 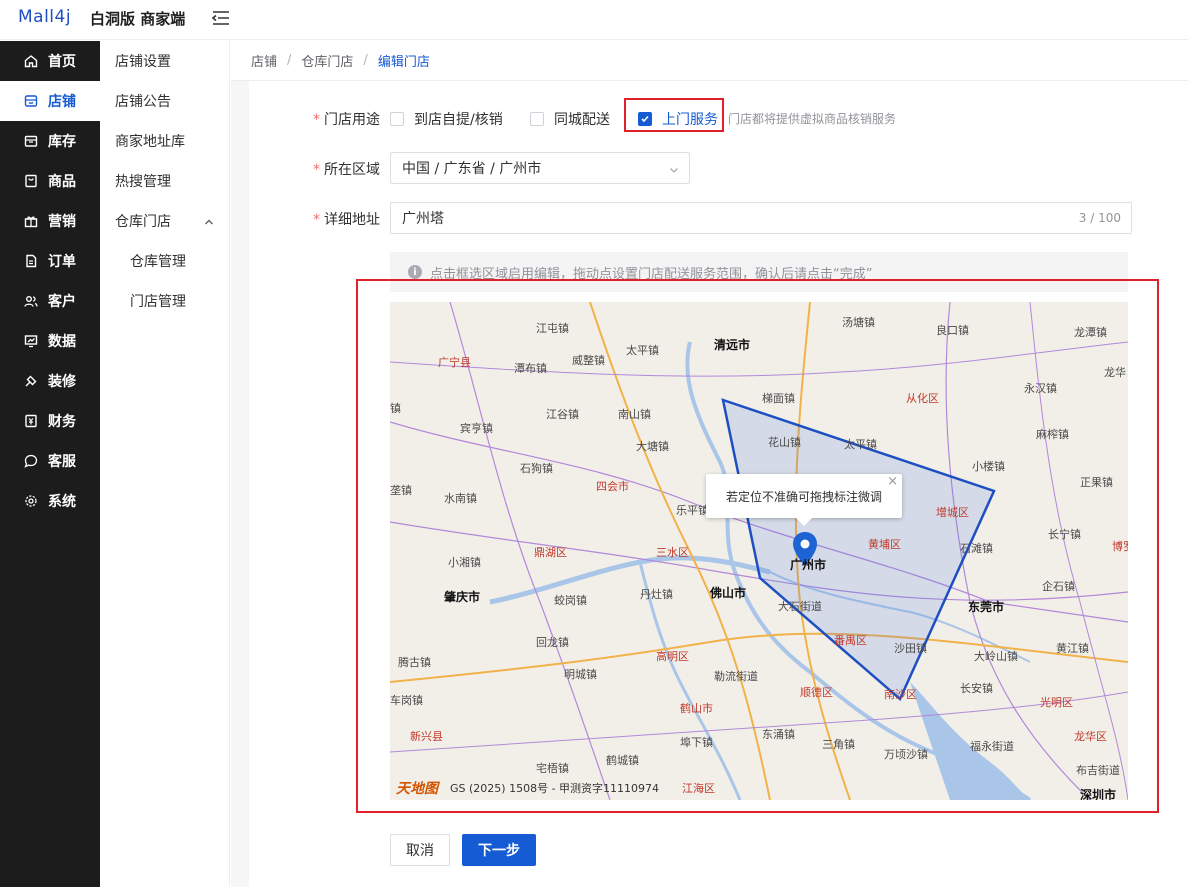 What do you see at coordinates (31, 261) in the screenshot?
I see `order-icon` at bounding box center [31, 261].